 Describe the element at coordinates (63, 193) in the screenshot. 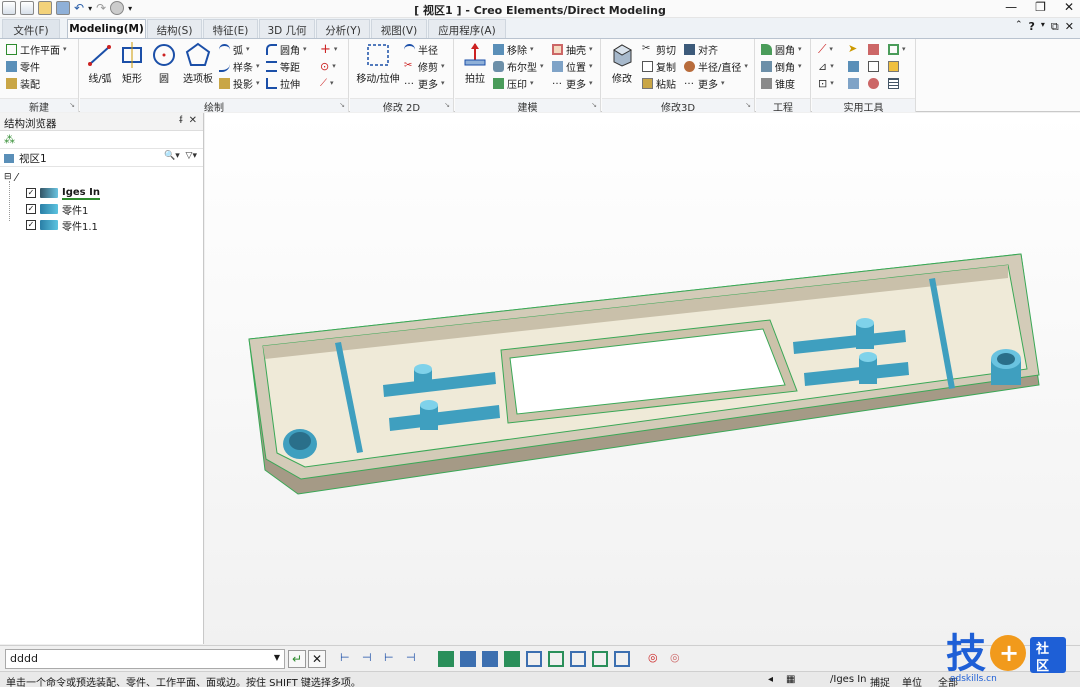

I see `tree-item-iges-in: ✓ Iges In` at that location.